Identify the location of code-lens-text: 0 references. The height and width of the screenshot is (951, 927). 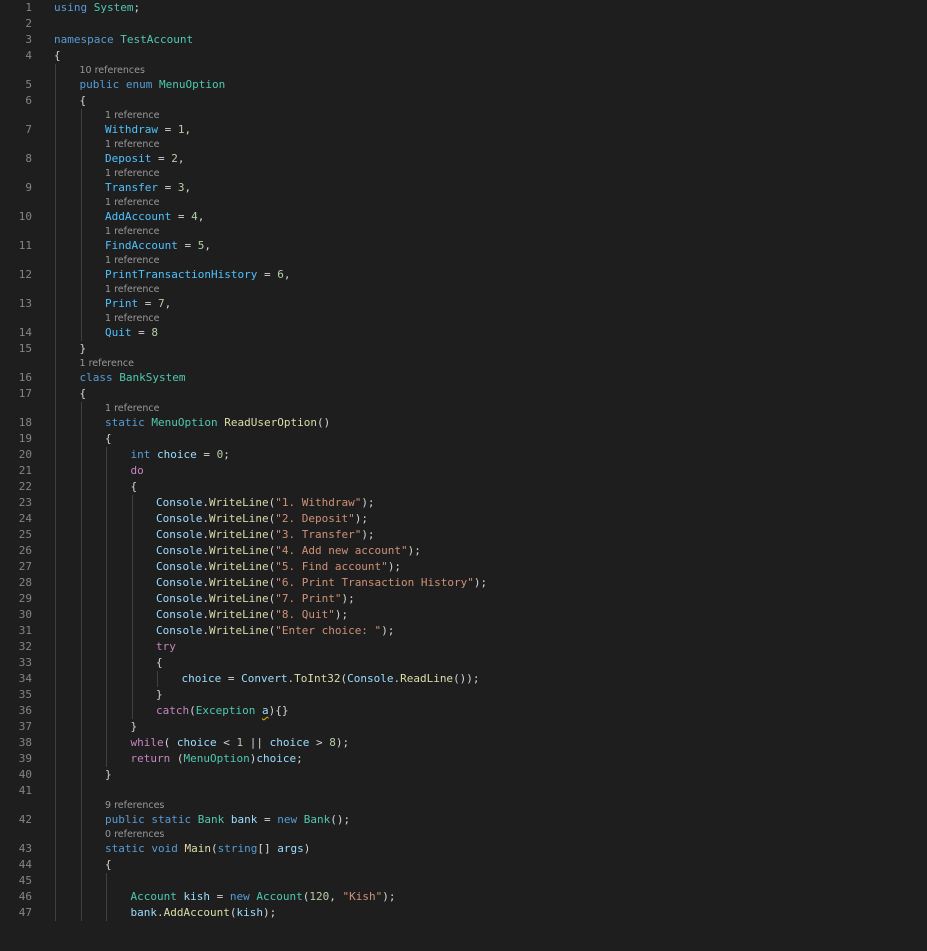
(134, 834).